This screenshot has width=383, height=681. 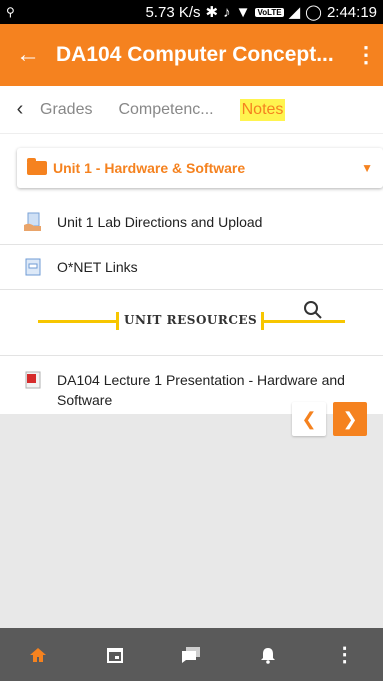 I want to click on vpn-key-icon: ⚲, so click(x=10, y=12).